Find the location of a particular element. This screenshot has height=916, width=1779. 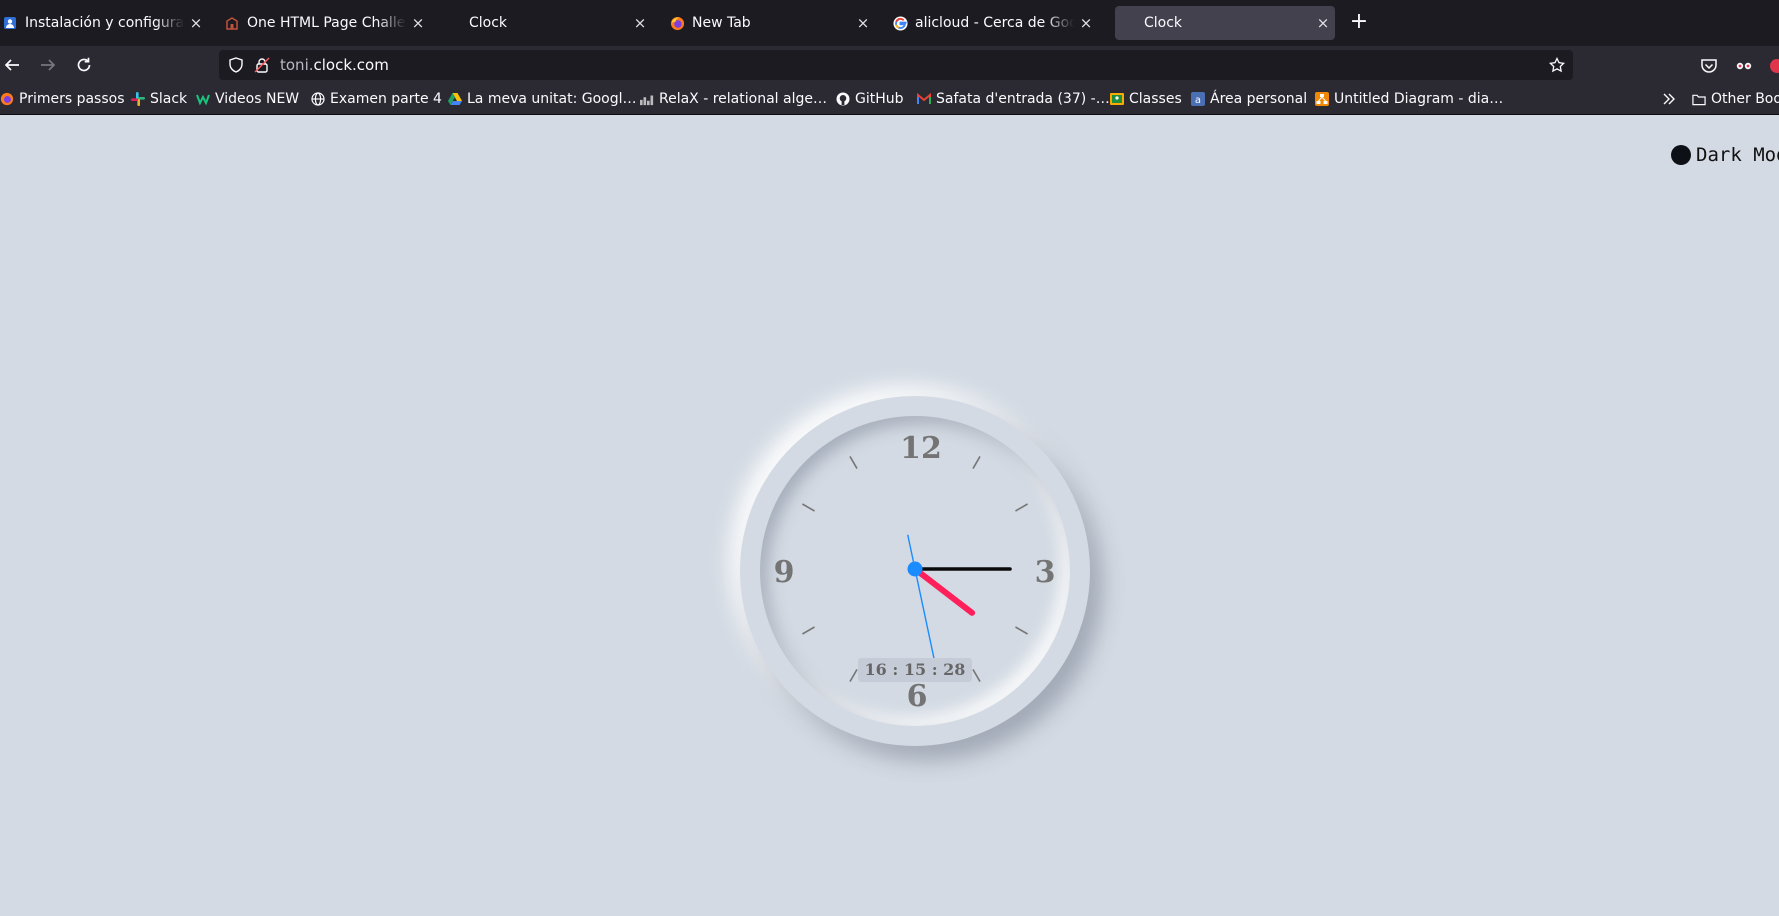

user-doc-icon is located at coordinates (10, 23).